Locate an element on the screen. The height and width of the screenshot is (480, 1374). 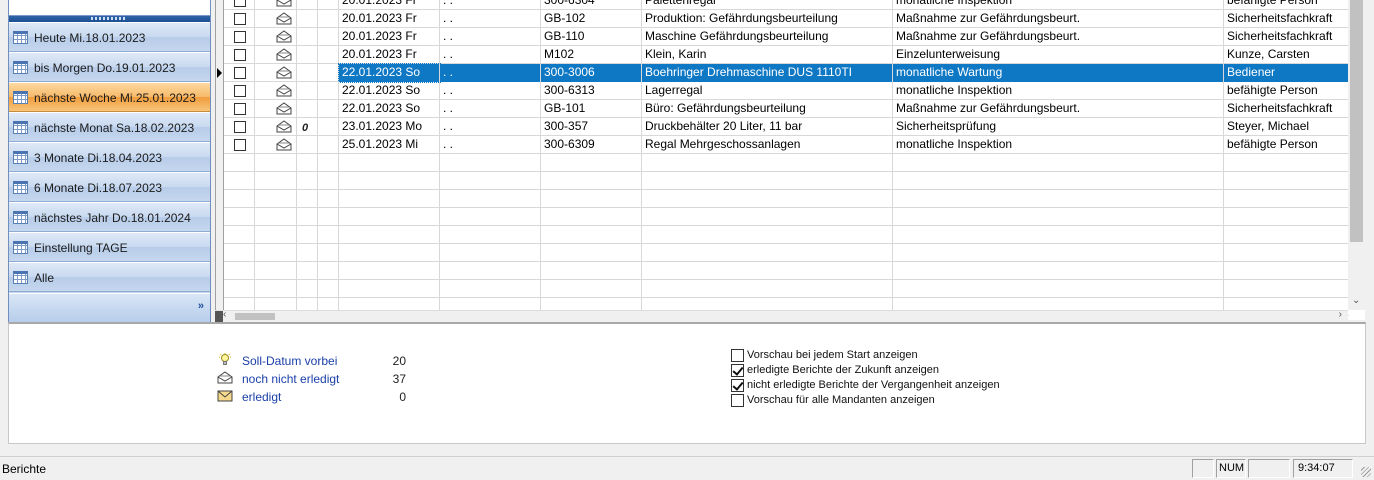
nav-item-label: nächstes Jahr Do.18.01.2024 is located at coordinates (112, 218).